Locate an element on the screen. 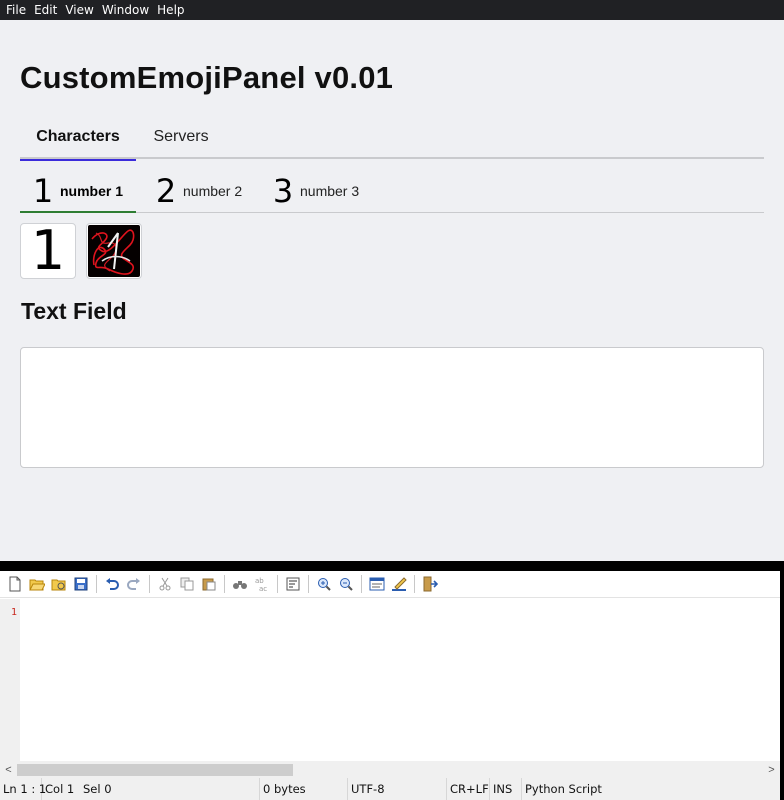  sub-tab-number-3-label: number 3 is located at coordinates (330, 191).